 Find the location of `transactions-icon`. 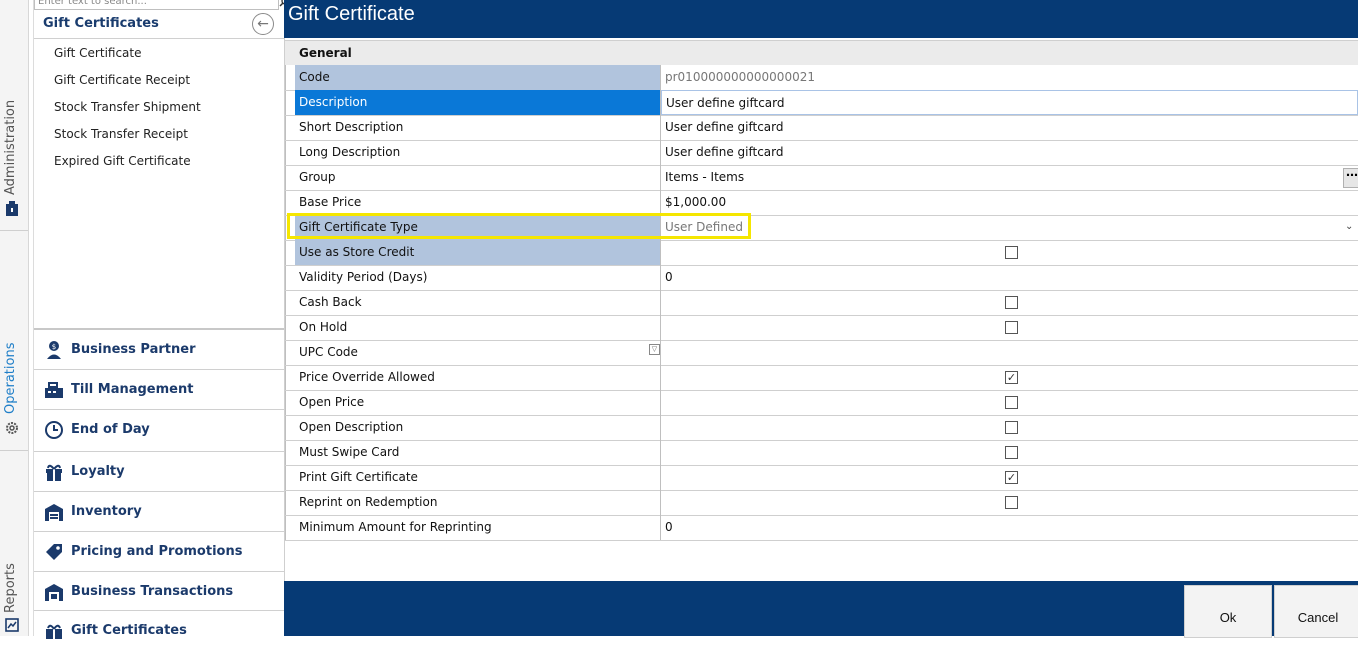

transactions-icon is located at coordinates (54, 592).